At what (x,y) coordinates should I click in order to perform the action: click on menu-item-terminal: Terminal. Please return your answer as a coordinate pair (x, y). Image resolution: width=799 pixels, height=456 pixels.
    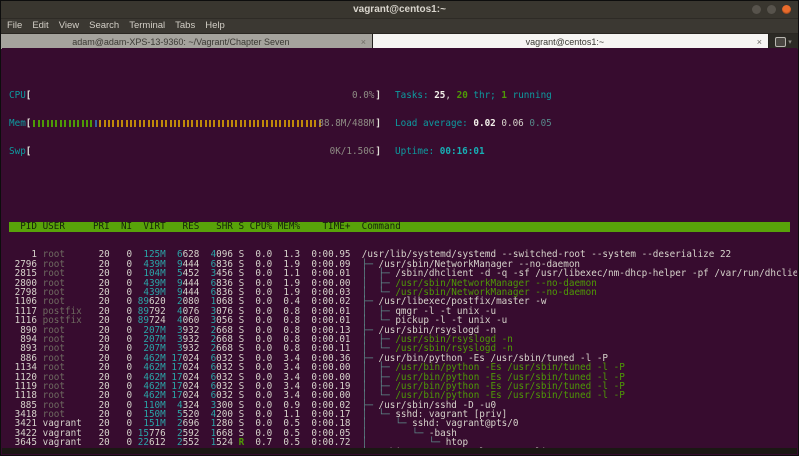
    Looking at the image, I should click on (147, 26).